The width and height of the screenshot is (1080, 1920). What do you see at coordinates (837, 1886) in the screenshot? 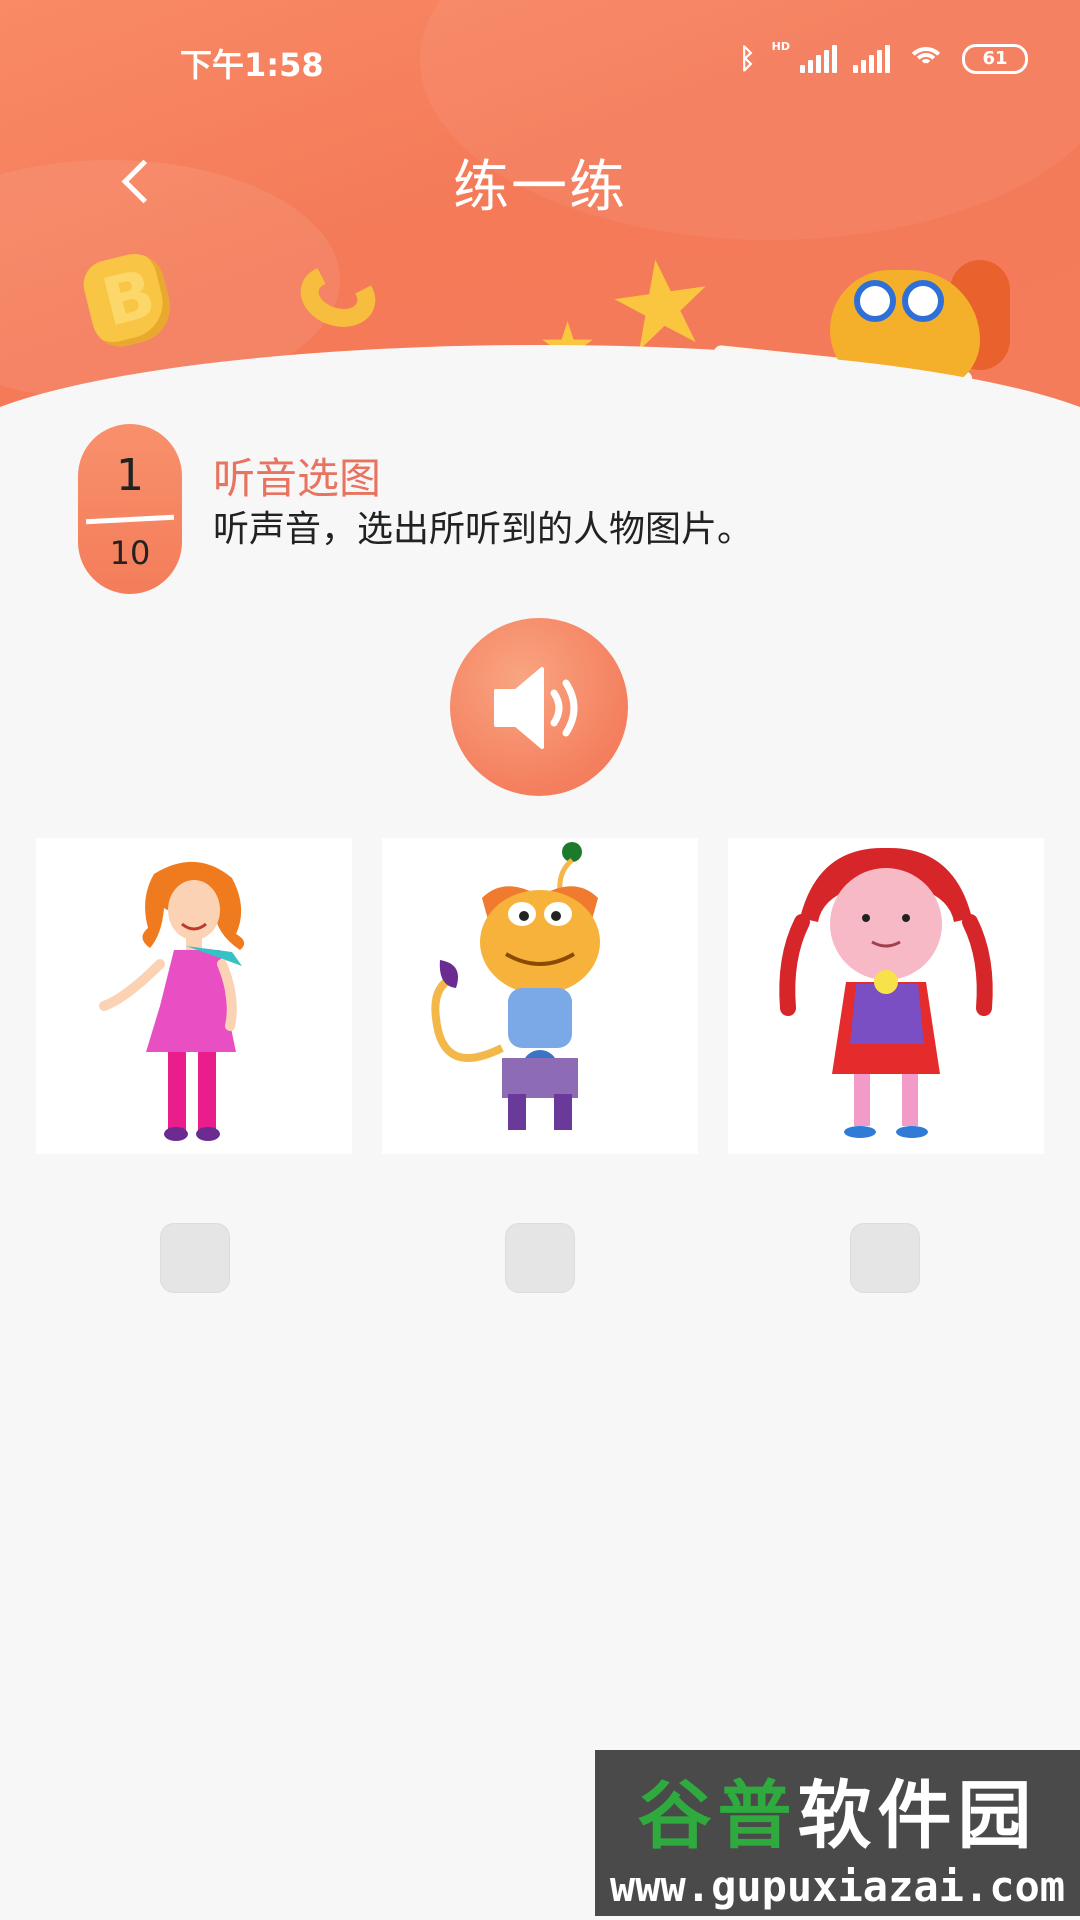
I see `watermark-url: www.gupuxiazai.com` at bounding box center [837, 1886].